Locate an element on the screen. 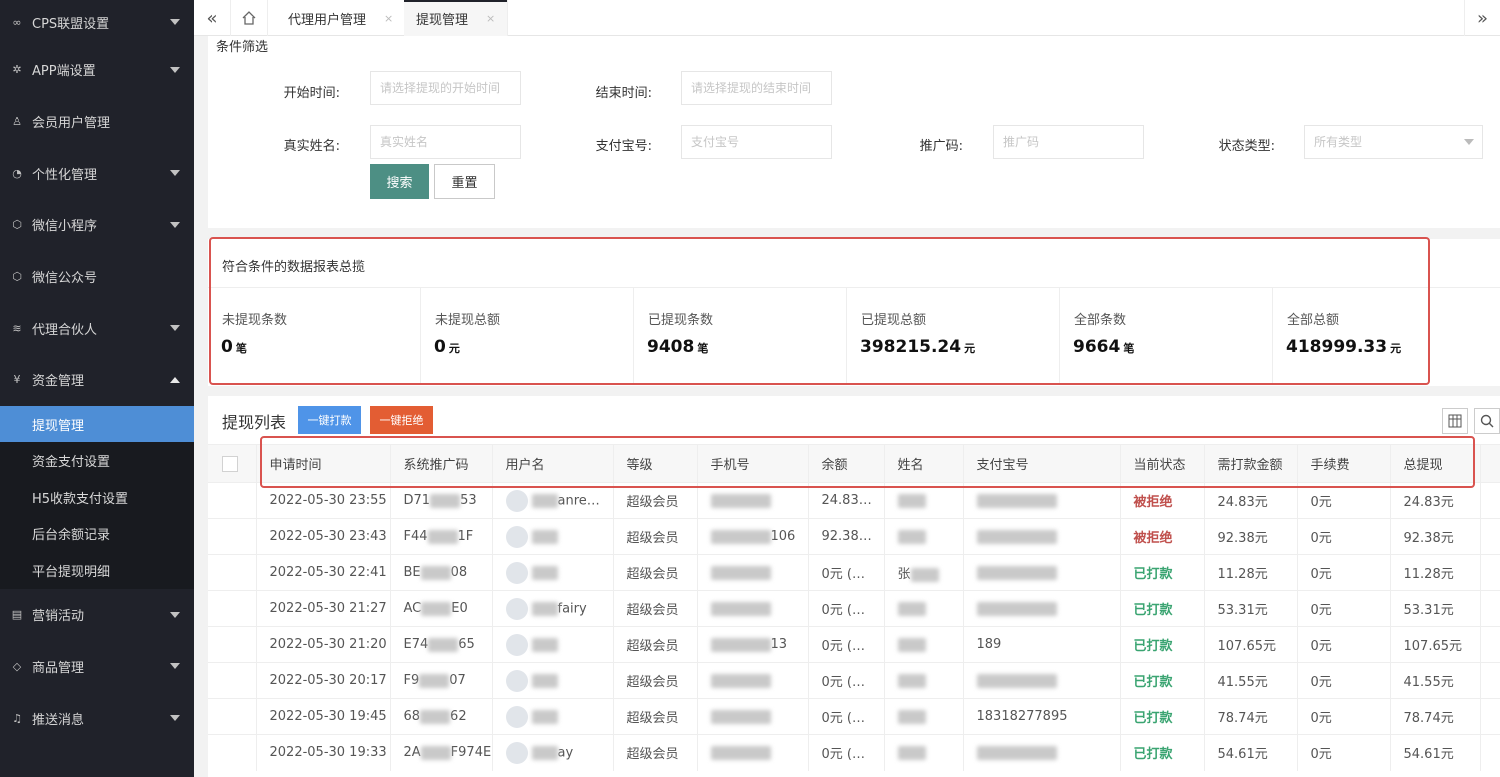 This screenshot has height=777, width=1500. promo-code-label: 推广码: is located at coordinates (941, 146).